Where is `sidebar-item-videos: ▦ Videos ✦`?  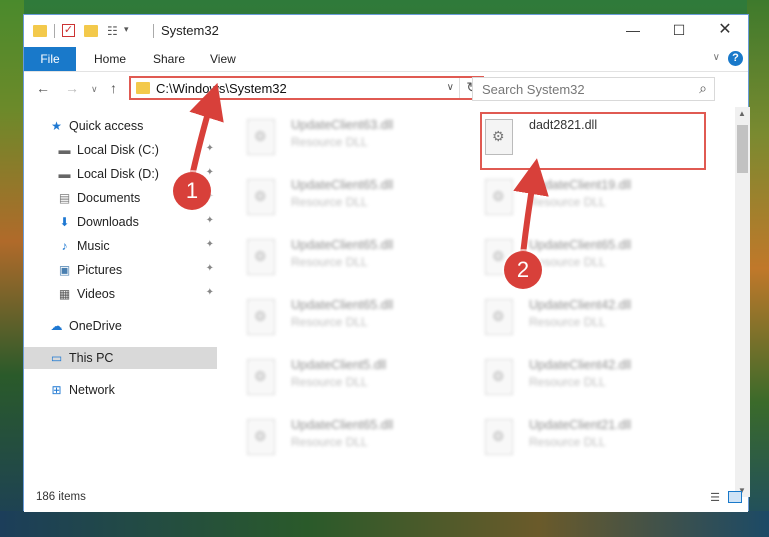
sidebar-item-videos: ▦ Videos ✦ is located at coordinates (120, 294).